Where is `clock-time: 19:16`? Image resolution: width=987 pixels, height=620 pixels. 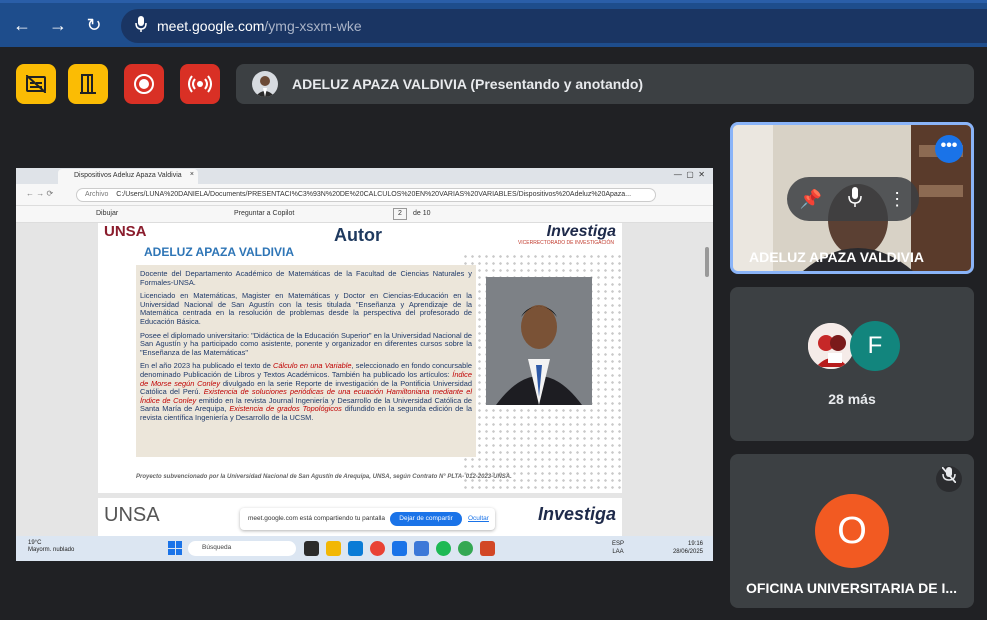 clock-time: 19:16 is located at coordinates (695, 544).